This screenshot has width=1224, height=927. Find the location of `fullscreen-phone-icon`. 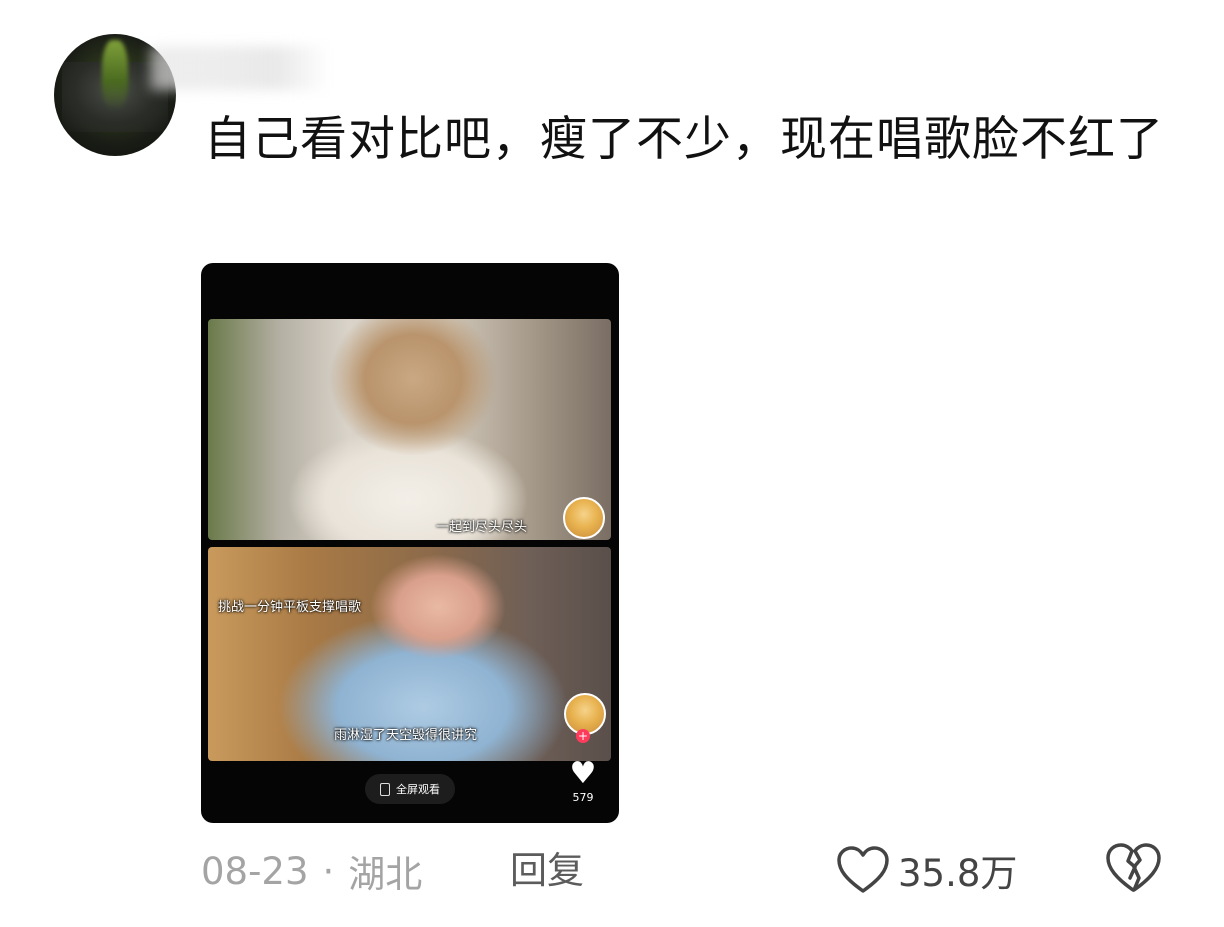

fullscreen-phone-icon is located at coordinates (385, 789).